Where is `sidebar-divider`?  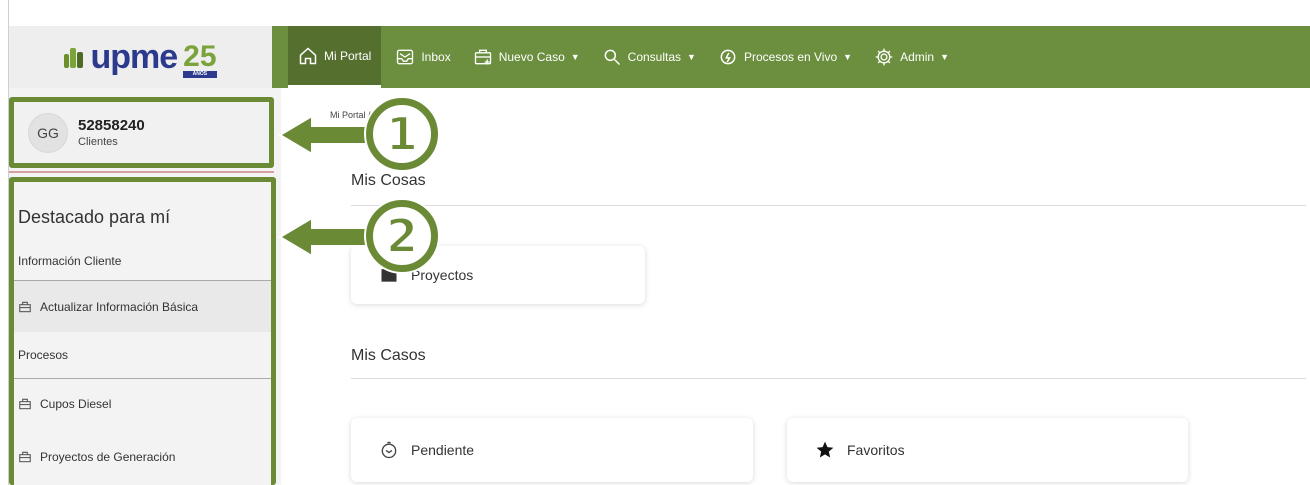 sidebar-divider is located at coordinates (141, 172).